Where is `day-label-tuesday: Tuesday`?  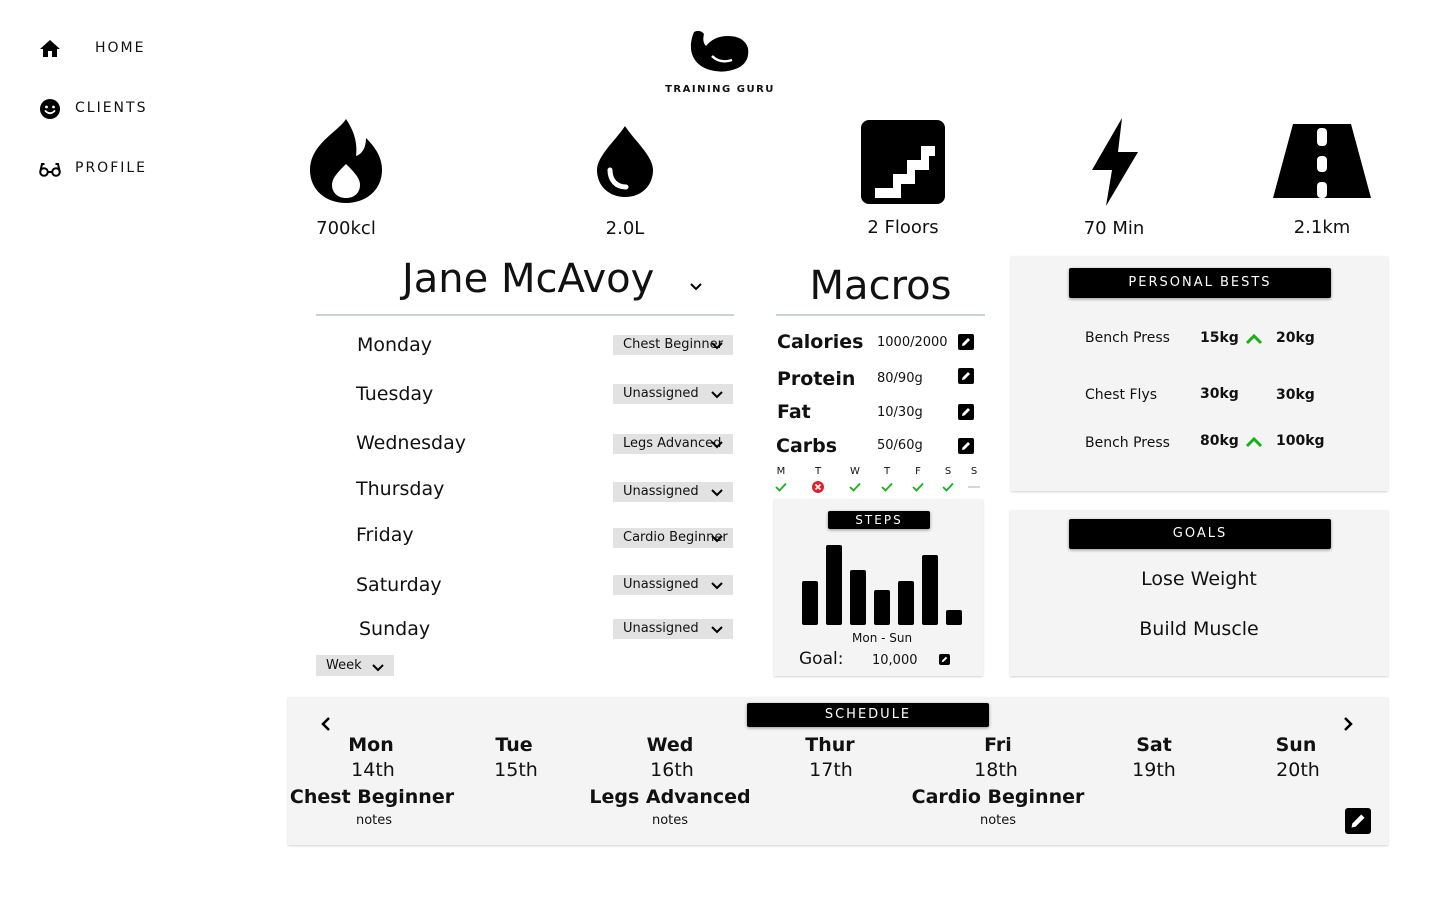 day-label-tuesday: Tuesday is located at coordinates (395, 394).